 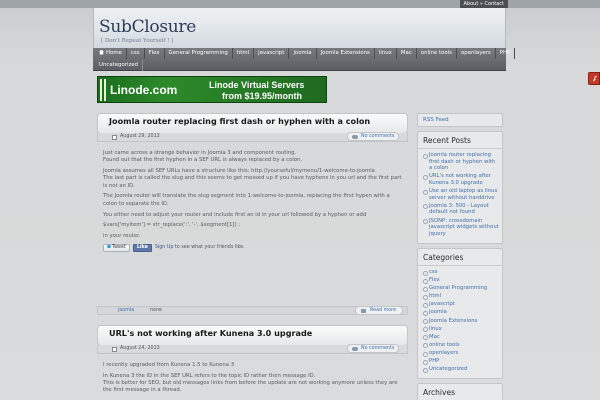 I want to click on nav-item-php: PHP, so click(x=506, y=53).